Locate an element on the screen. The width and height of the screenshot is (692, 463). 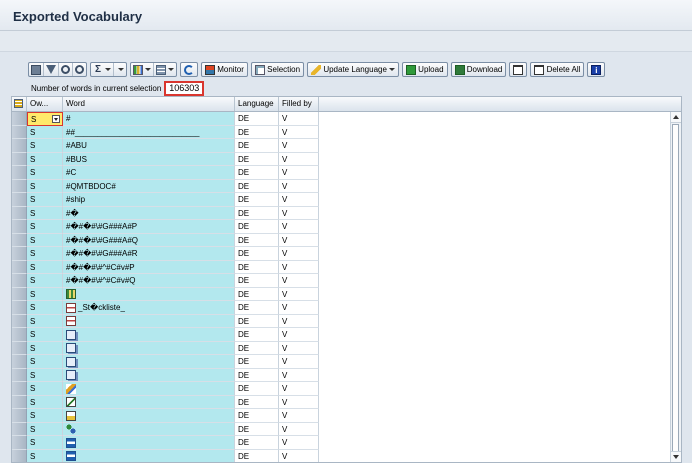
print-button is located at coordinates (36, 69).